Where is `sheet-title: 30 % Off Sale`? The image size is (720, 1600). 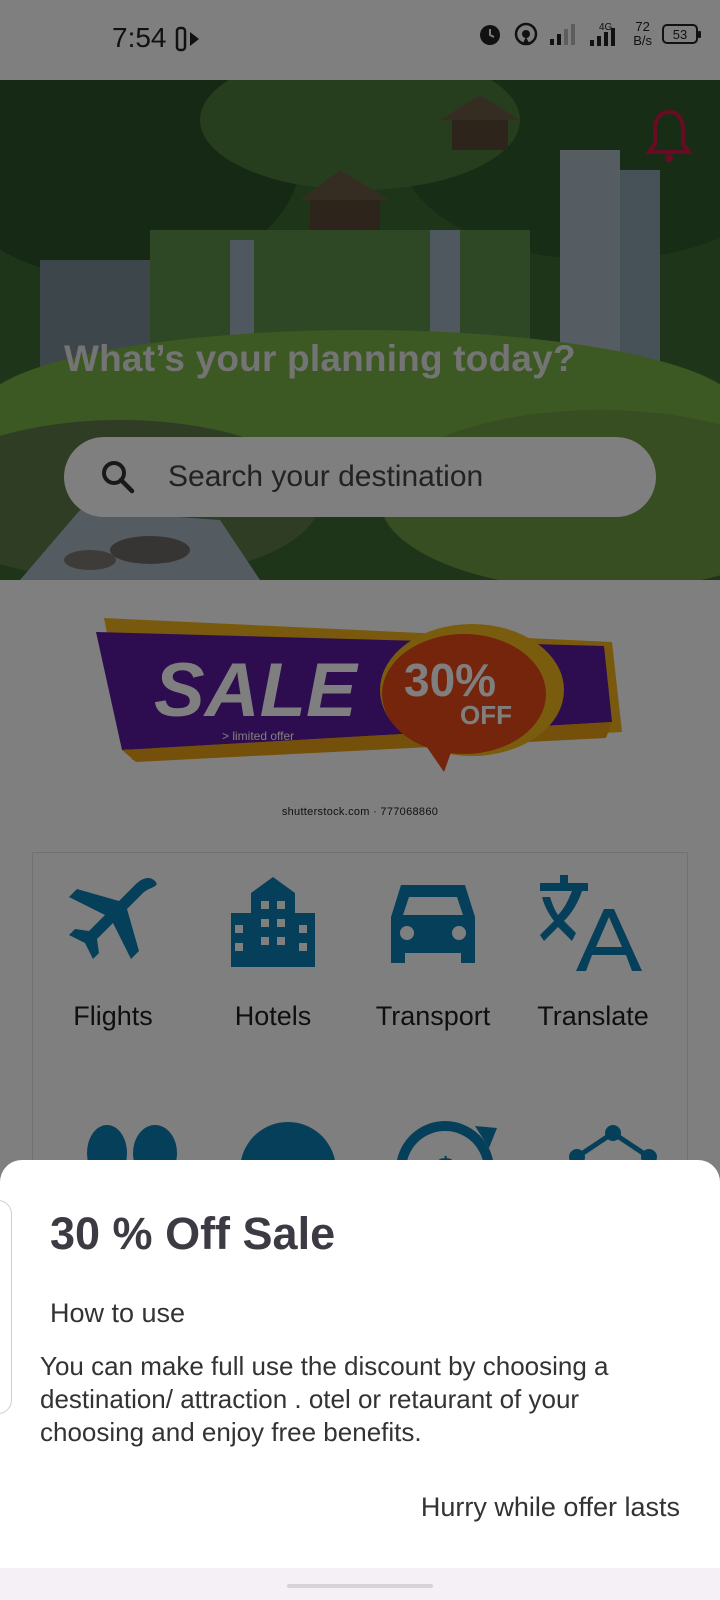 sheet-title: 30 % Off Sale is located at coordinates (193, 1233).